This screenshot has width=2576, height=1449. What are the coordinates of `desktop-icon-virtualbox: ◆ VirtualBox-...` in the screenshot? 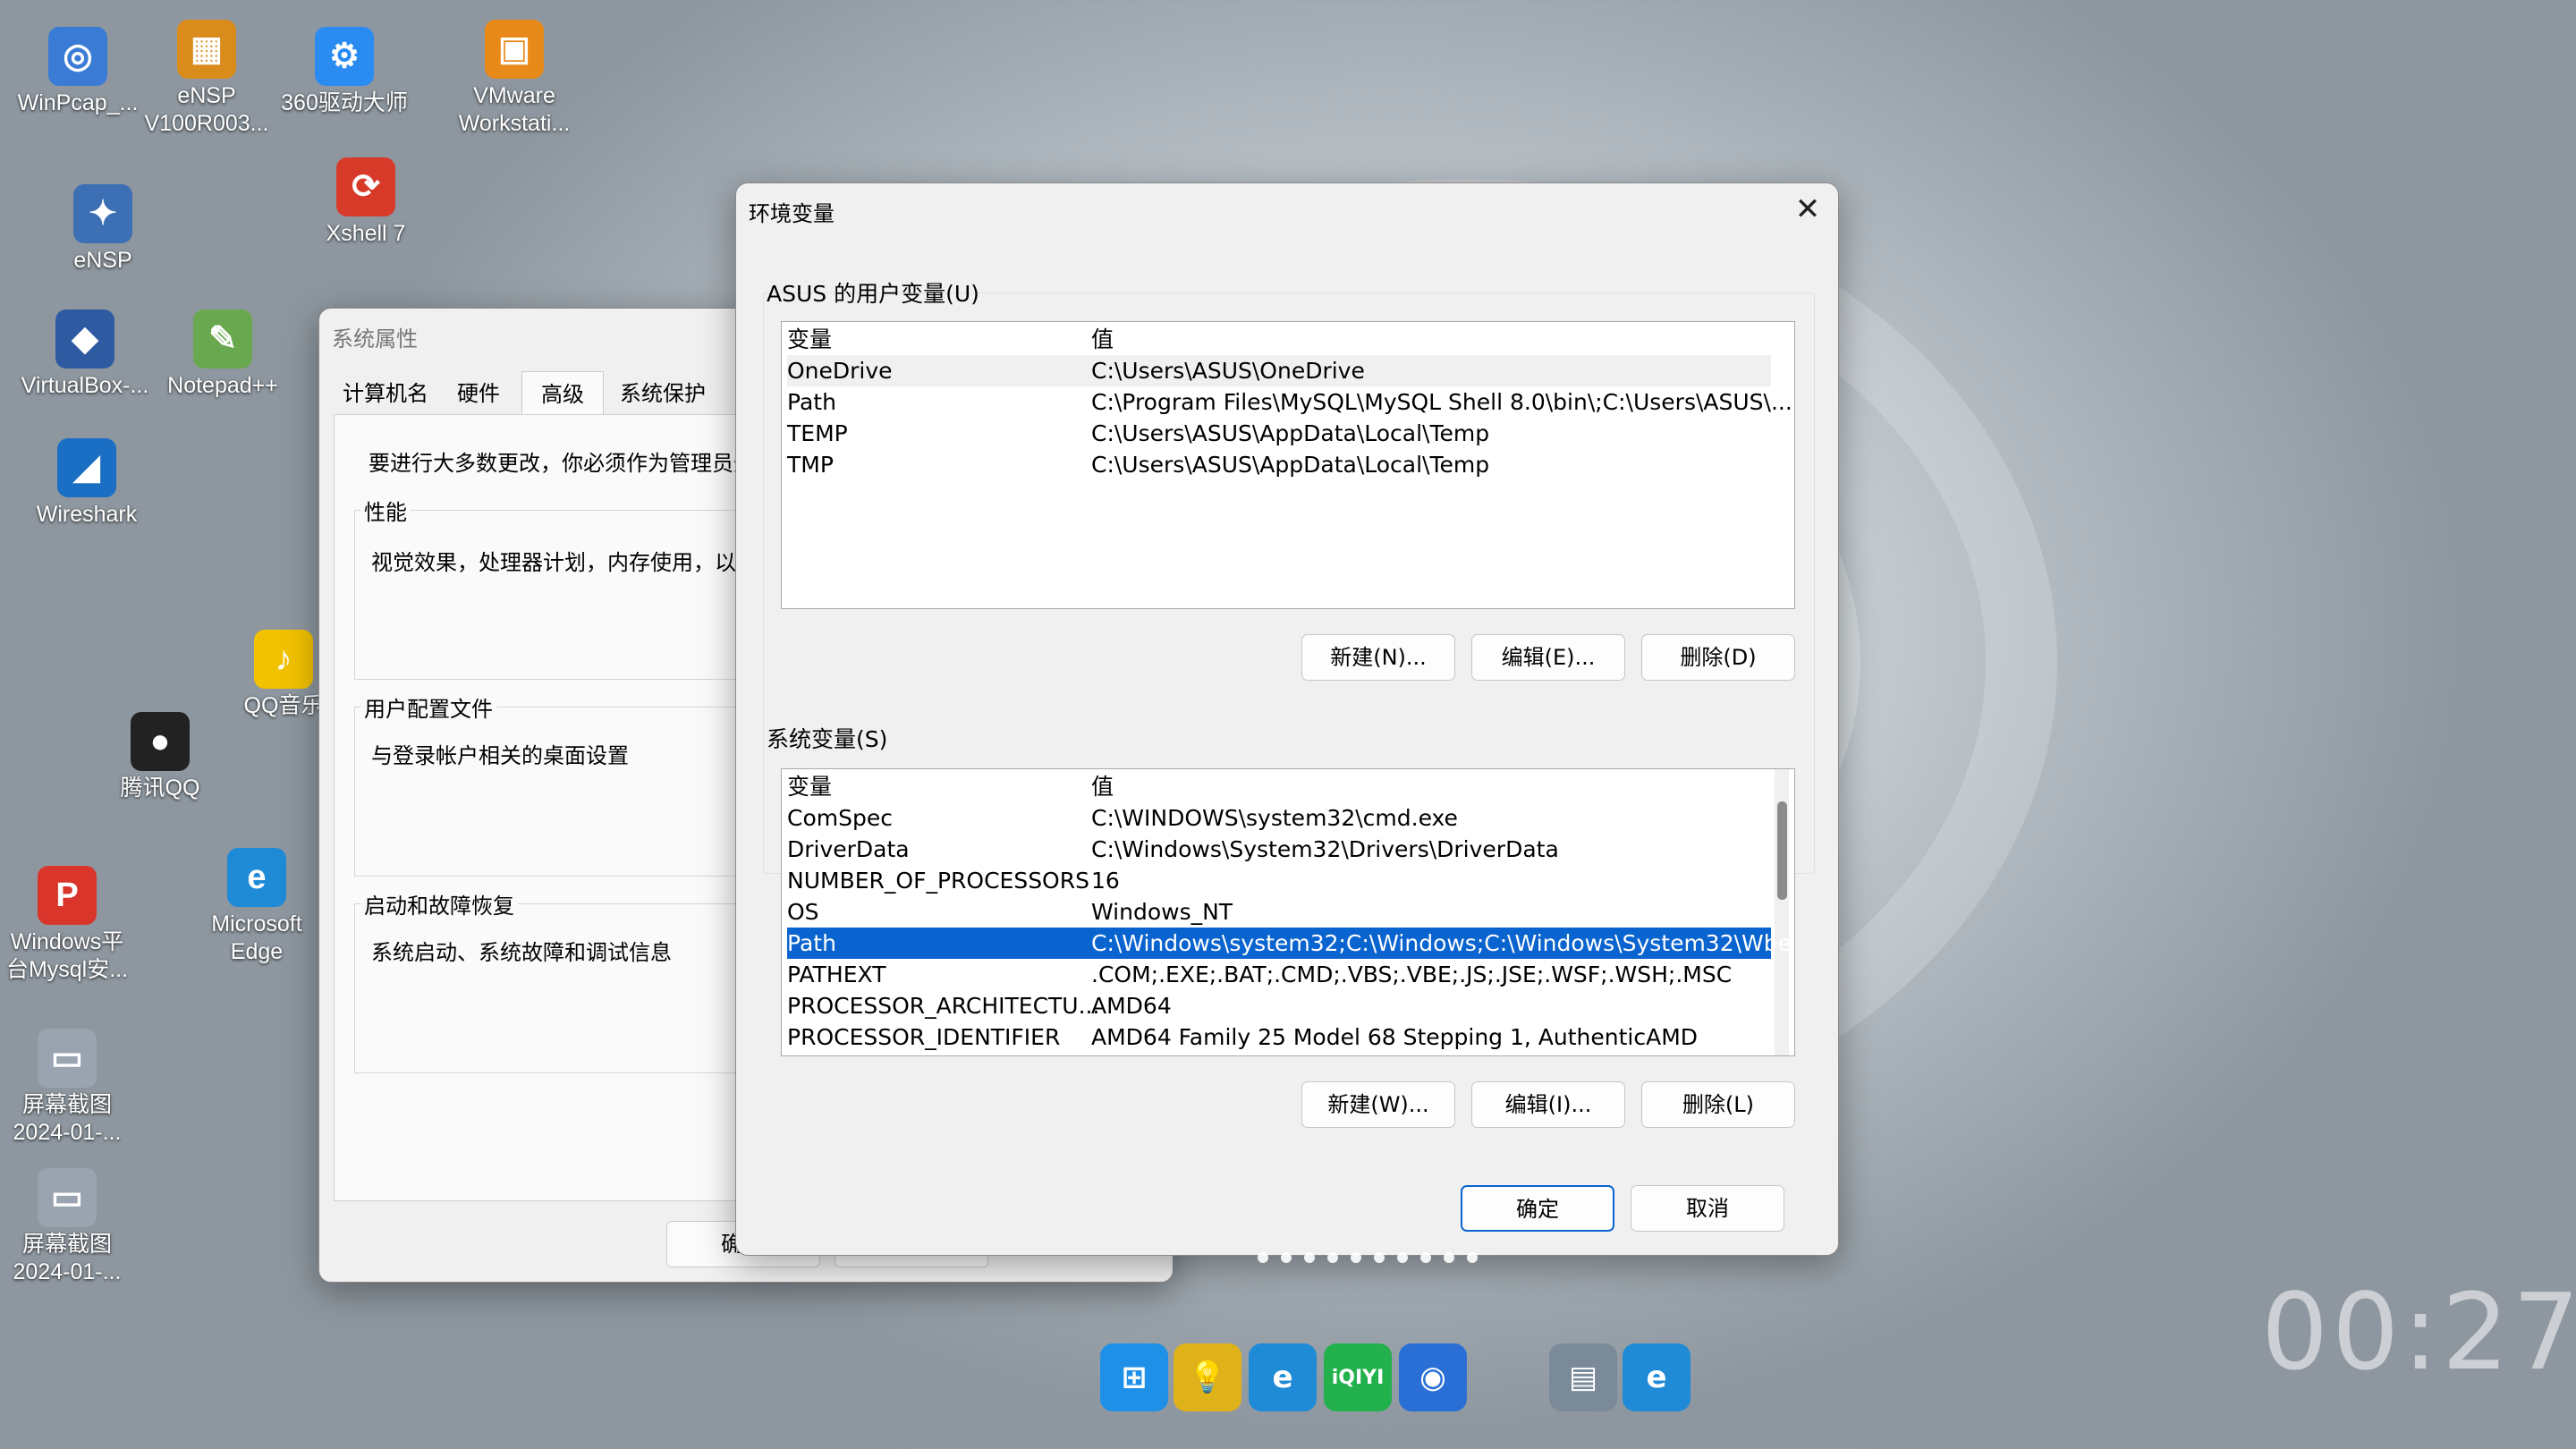 It's located at (85, 354).